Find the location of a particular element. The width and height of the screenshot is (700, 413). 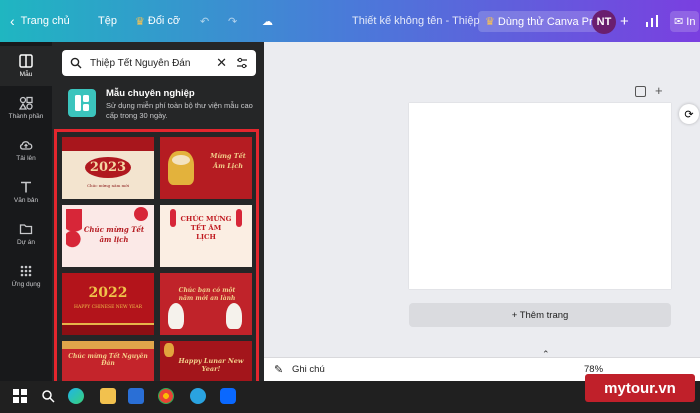

chevron-up-icon: ⌃ is located at coordinates (546, 354).